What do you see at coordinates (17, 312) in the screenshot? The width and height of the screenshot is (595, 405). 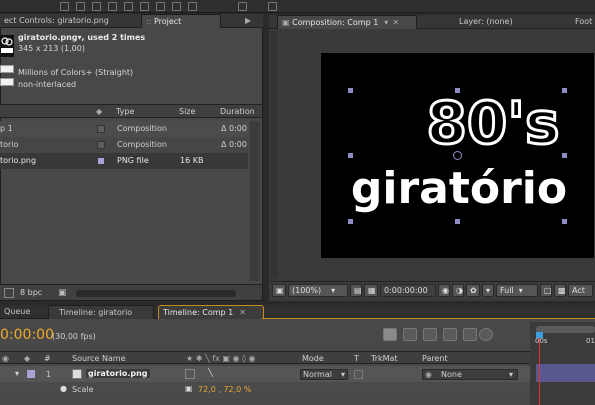 I see `tab-render-queue: Queue` at bounding box center [17, 312].